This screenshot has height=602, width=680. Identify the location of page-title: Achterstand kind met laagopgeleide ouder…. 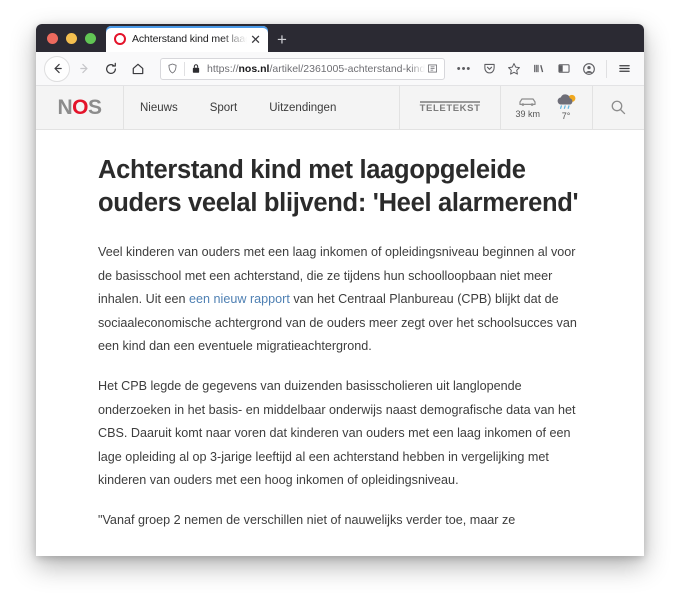
(338, 186).